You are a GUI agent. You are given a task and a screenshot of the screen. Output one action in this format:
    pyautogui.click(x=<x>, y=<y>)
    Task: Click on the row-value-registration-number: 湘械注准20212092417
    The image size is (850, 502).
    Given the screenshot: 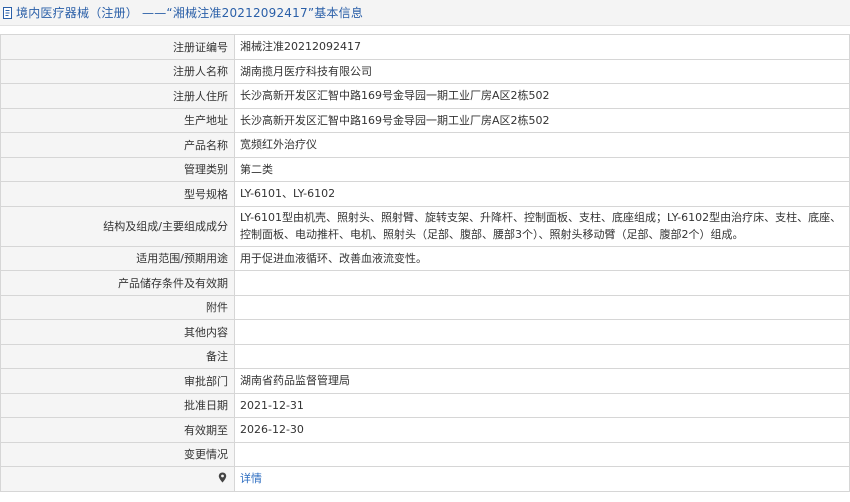 What is the action you would take?
    pyautogui.click(x=542, y=47)
    